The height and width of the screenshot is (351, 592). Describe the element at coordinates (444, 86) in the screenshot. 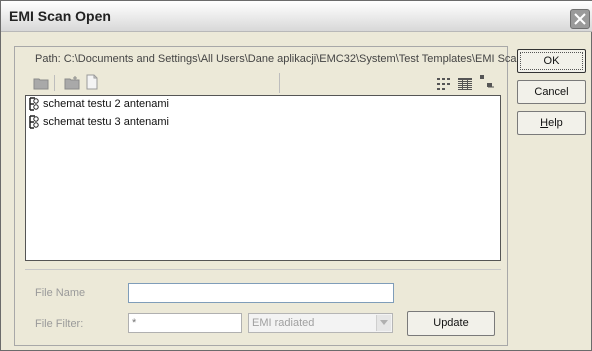

I see `list-view-icon` at that location.